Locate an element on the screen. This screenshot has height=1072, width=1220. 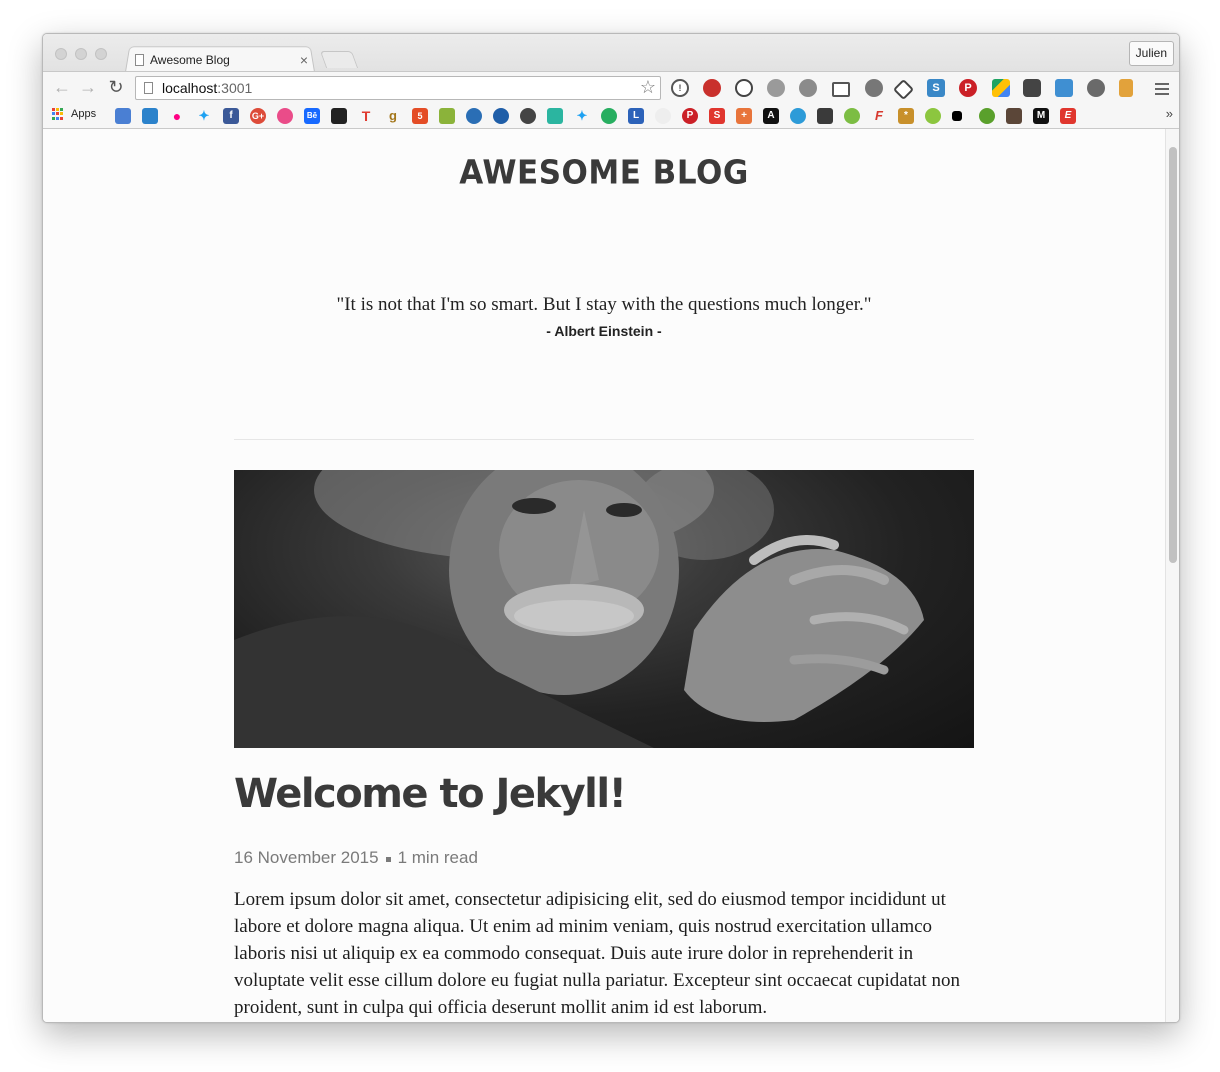
extension-stop-icon is located at coordinates (744, 88).